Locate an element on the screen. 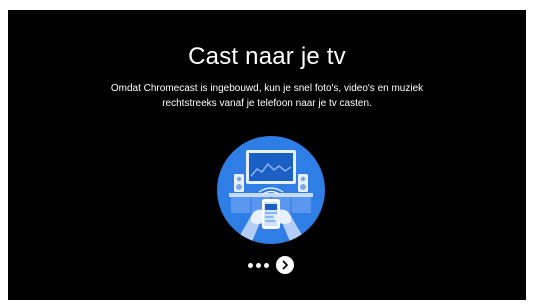  page-indicator is located at coordinates (271, 265).